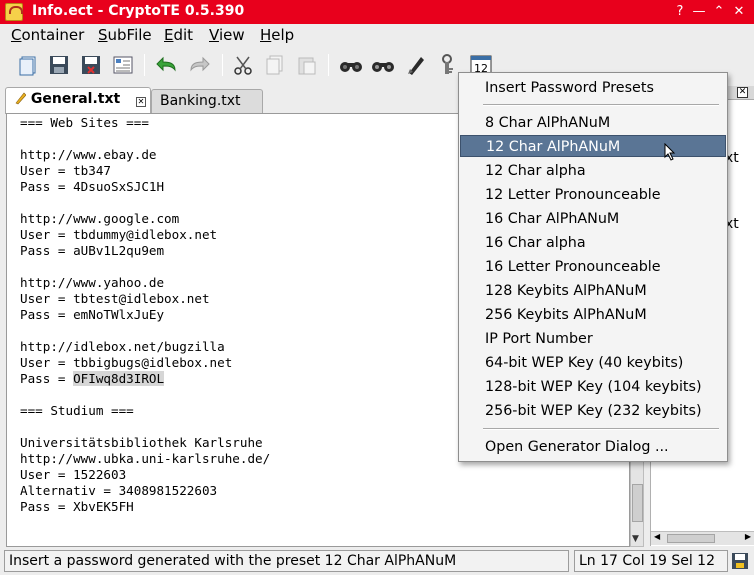 This screenshot has width=754, height=575. Describe the element at coordinates (88, 154) in the screenshot. I see `editor-line: http://www.ebay.de` at that location.